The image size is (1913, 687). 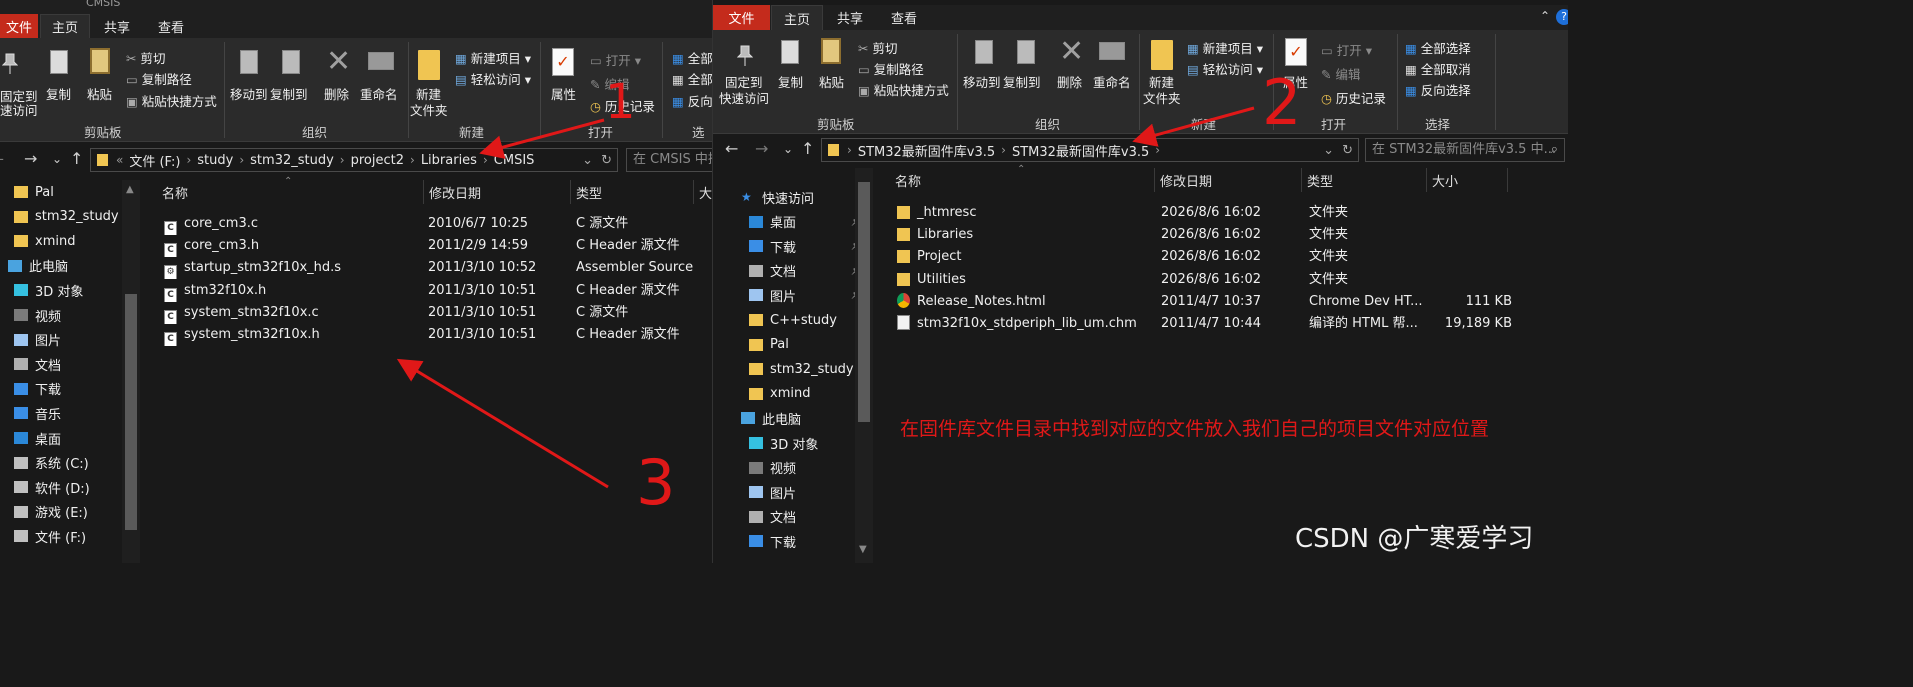 I want to click on file-row: Libraries 2026/8/6 16:02 文件夹, so click(x=1221, y=235).